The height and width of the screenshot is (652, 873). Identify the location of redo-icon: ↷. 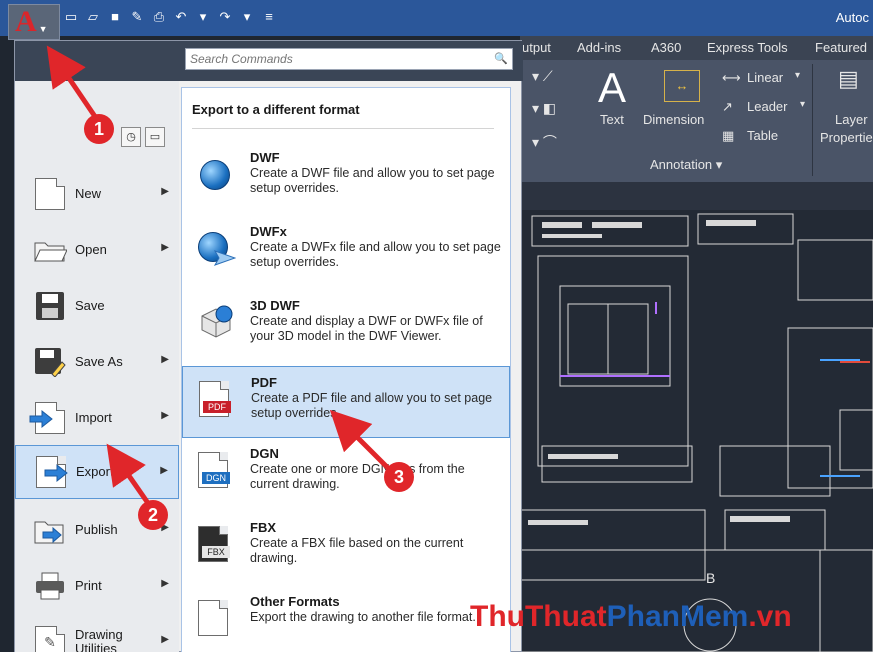
(225, 17).